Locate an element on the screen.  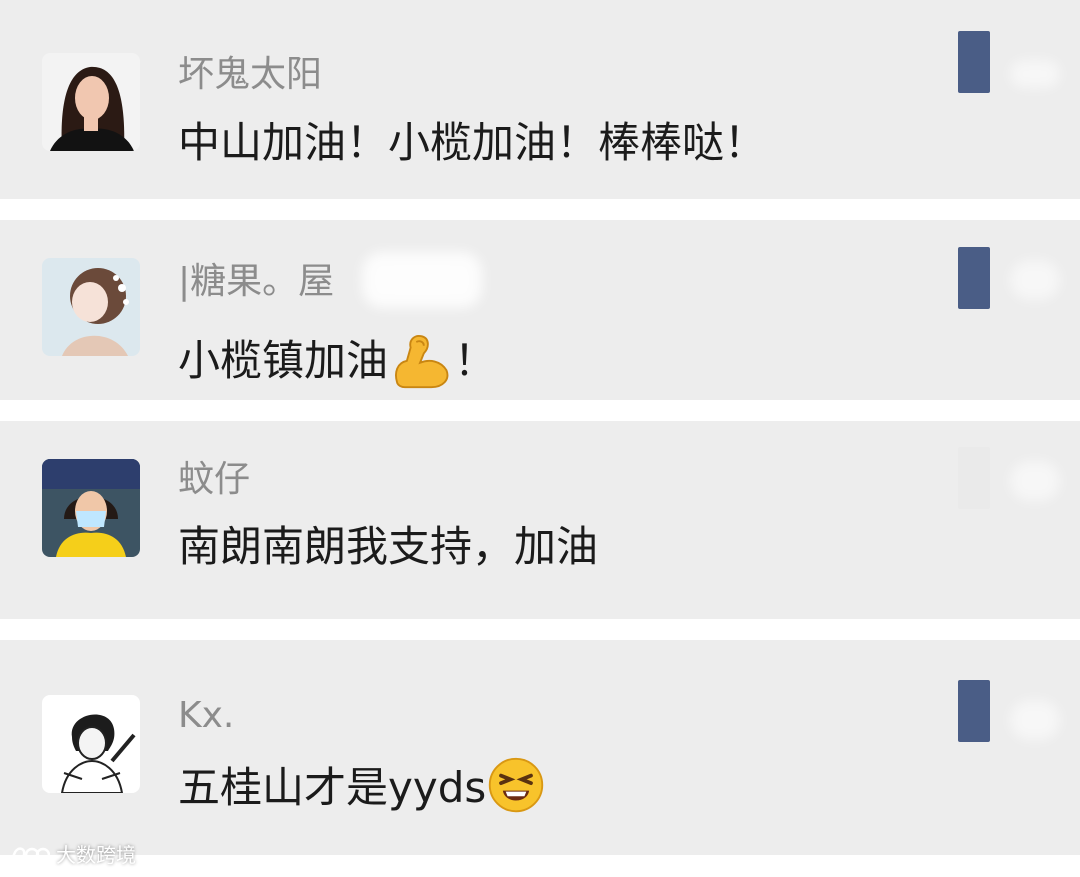
laughing-squinting-emoji is located at coordinates (516, 790).